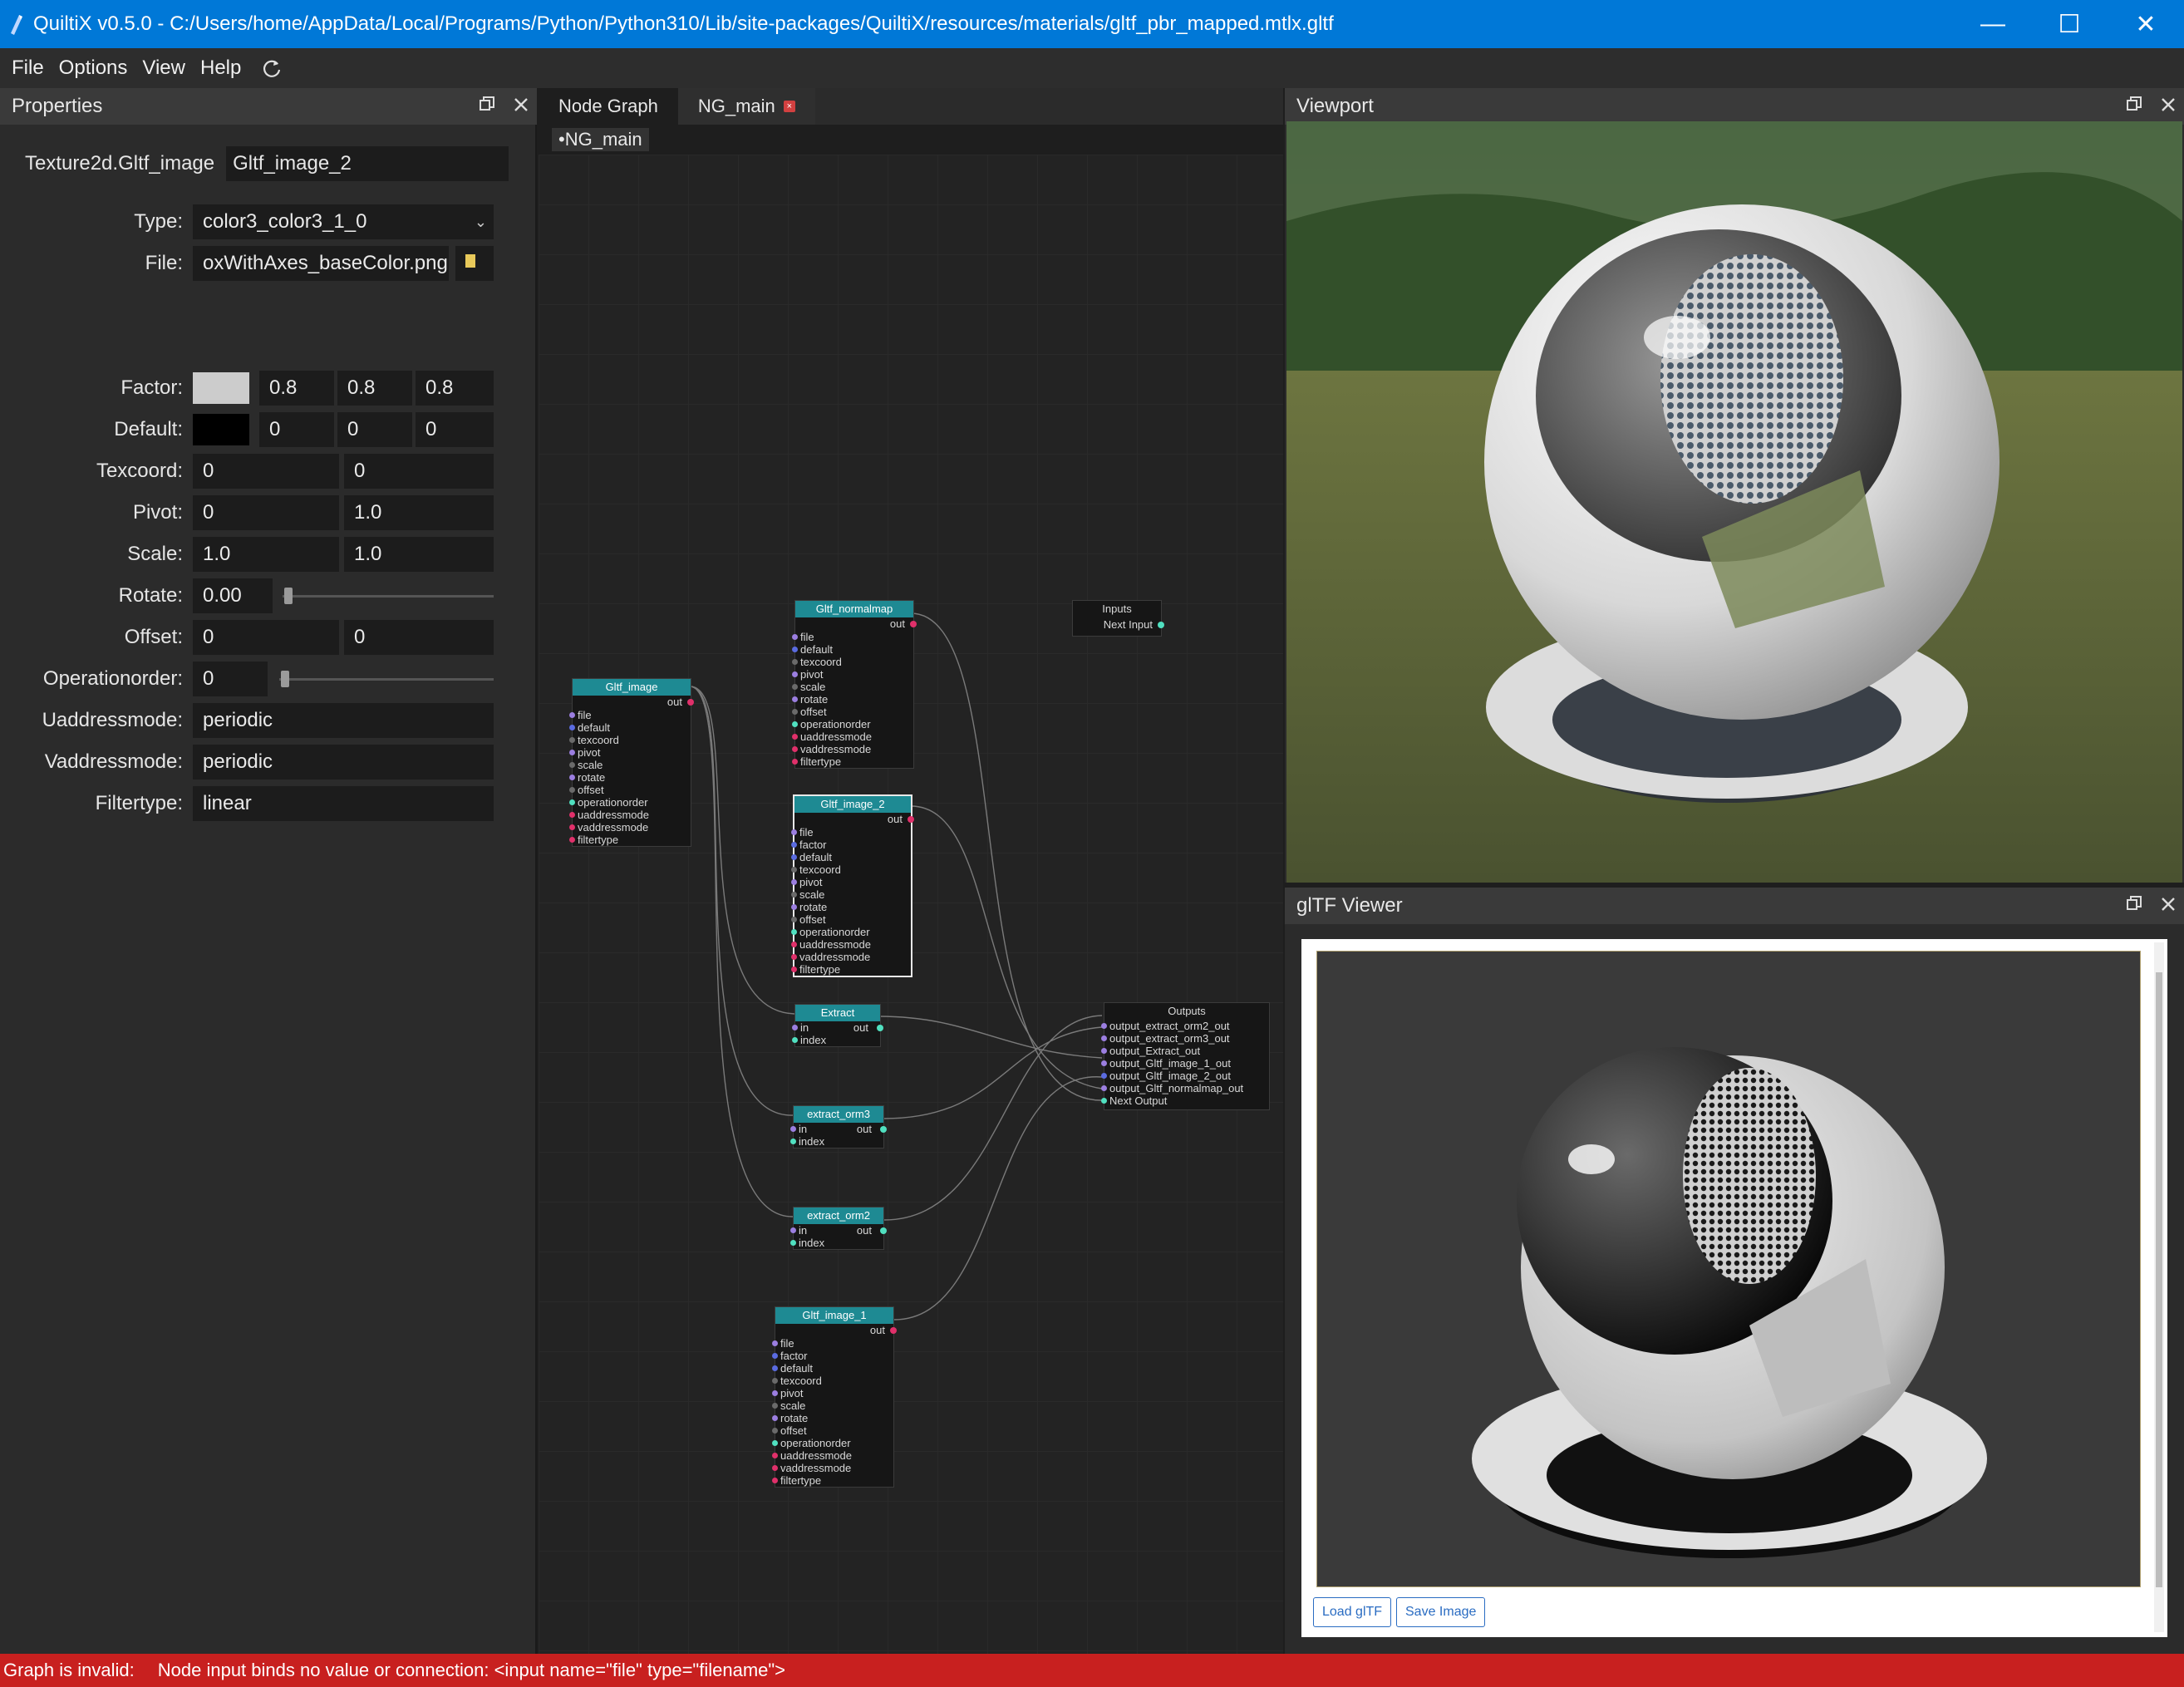 Image resolution: width=2184 pixels, height=1687 pixels. I want to click on vaddressmode-input: periodic, so click(343, 762).